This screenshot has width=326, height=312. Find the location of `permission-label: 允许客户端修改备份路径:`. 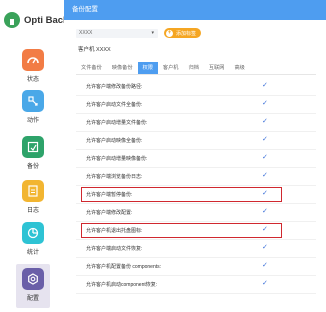

permission-label: 允许客户端修改备份路径: is located at coordinates (114, 87).